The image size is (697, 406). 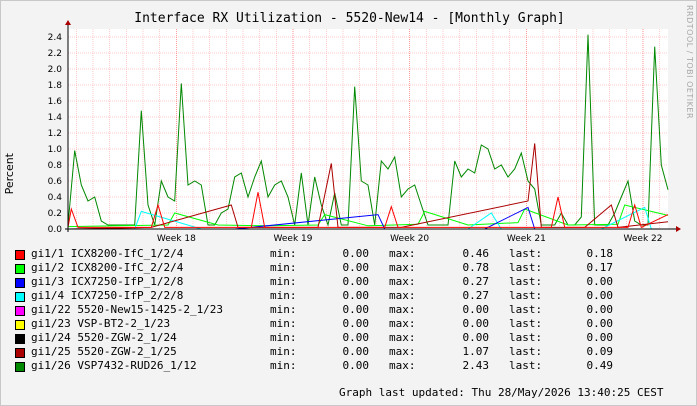 What do you see at coordinates (55, 102) in the screenshot?
I see `y-tick-label: 1.6` at bounding box center [55, 102].